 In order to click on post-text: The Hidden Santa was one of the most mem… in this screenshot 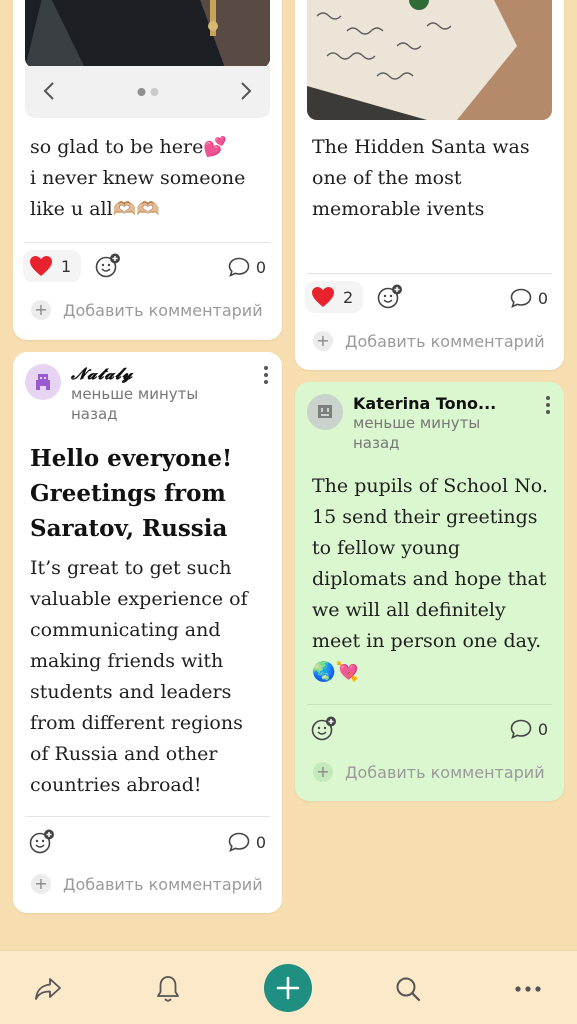, I will do `click(421, 178)`.